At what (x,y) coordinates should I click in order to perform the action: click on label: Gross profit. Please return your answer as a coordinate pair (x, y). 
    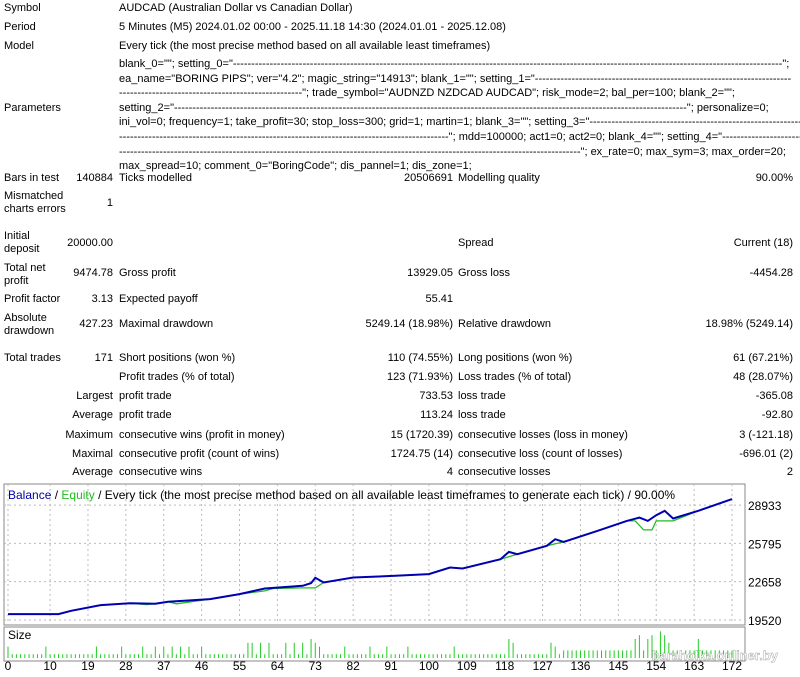
    Looking at the image, I should click on (147, 273).